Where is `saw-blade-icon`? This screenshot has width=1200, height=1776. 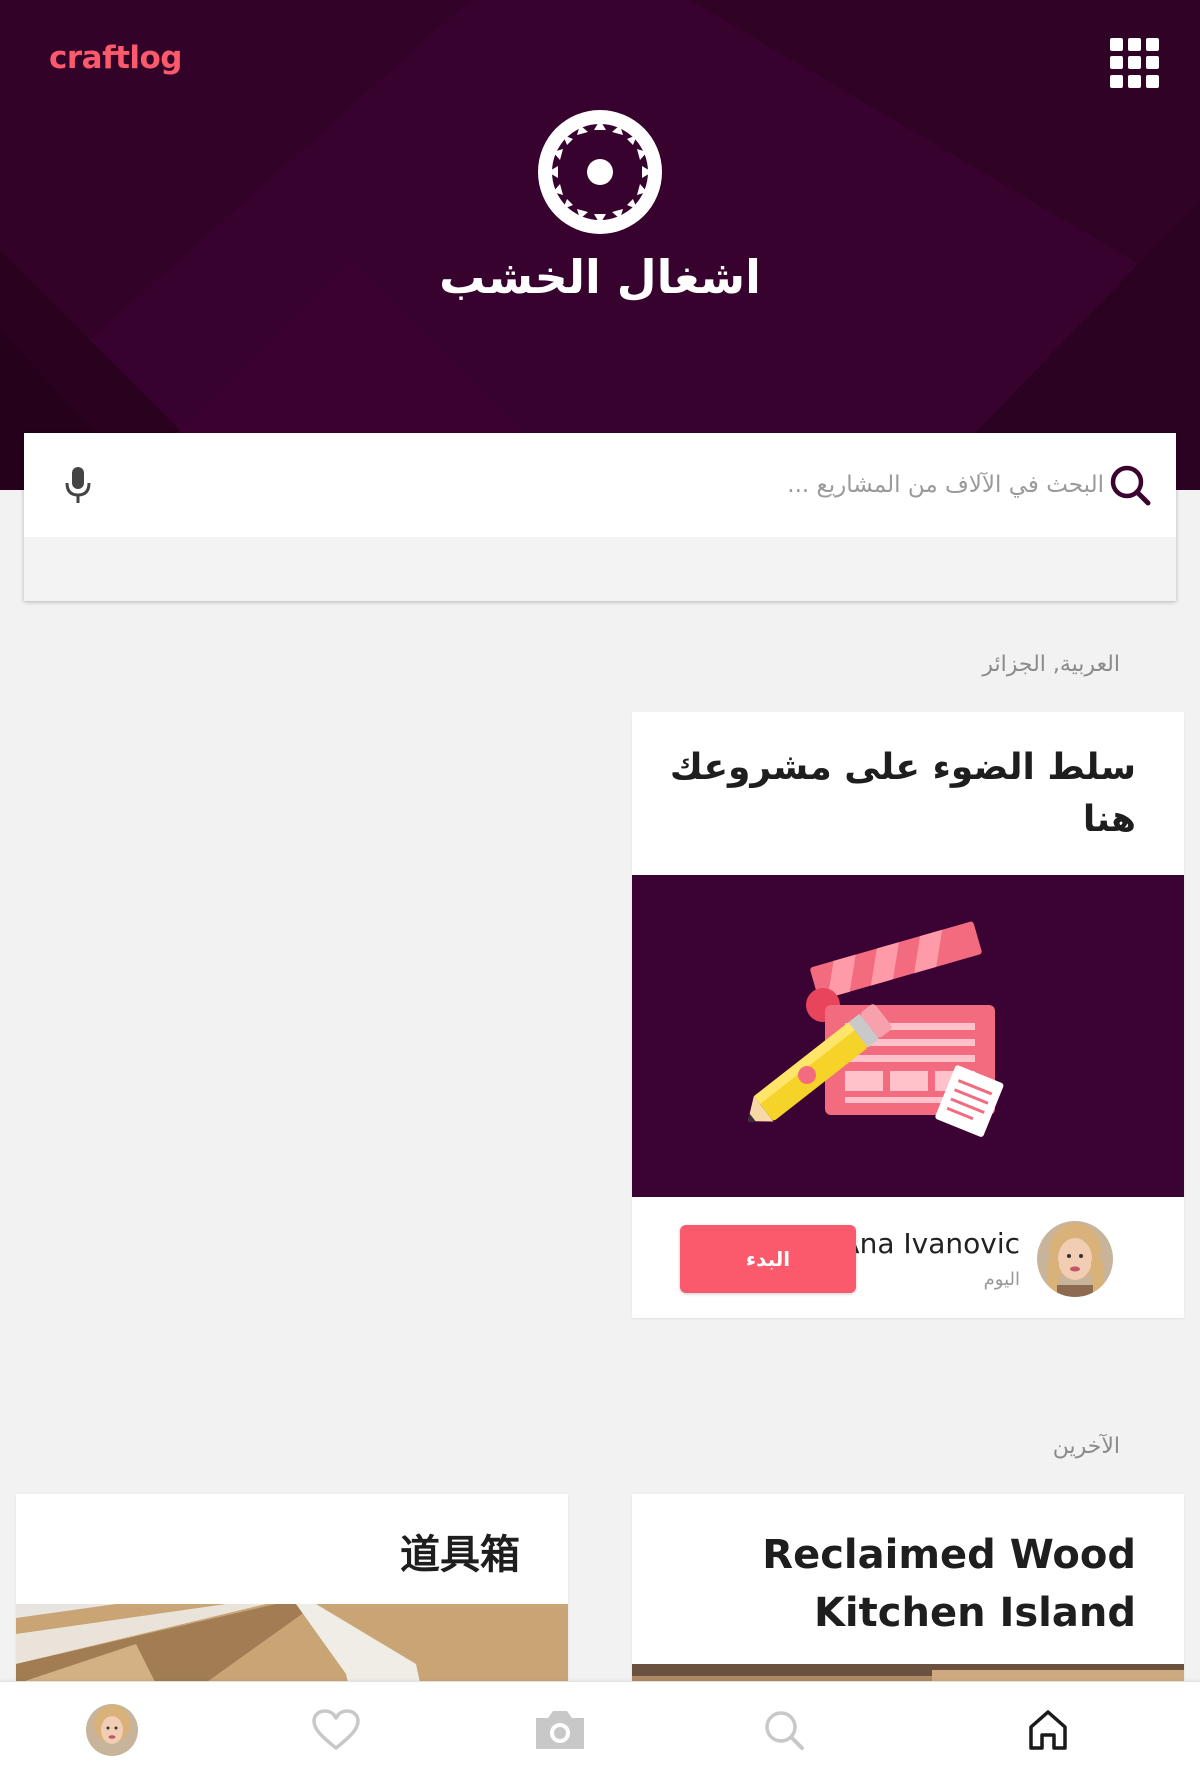
saw-blade-icon is located at coordinates (600, 172).